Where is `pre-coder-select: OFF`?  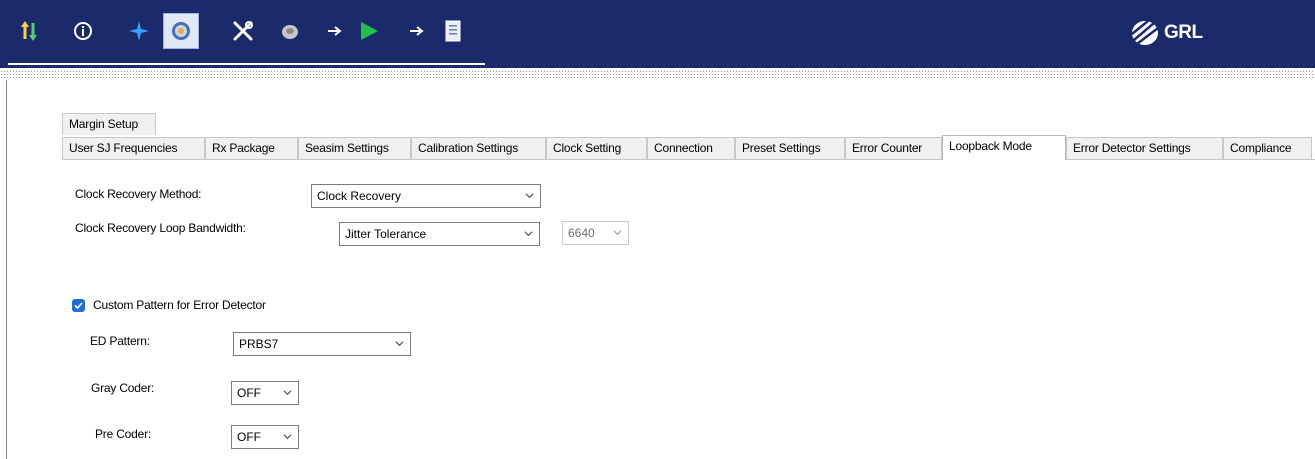
pre-coder-select: OFF is located at coordinates (265, 437).